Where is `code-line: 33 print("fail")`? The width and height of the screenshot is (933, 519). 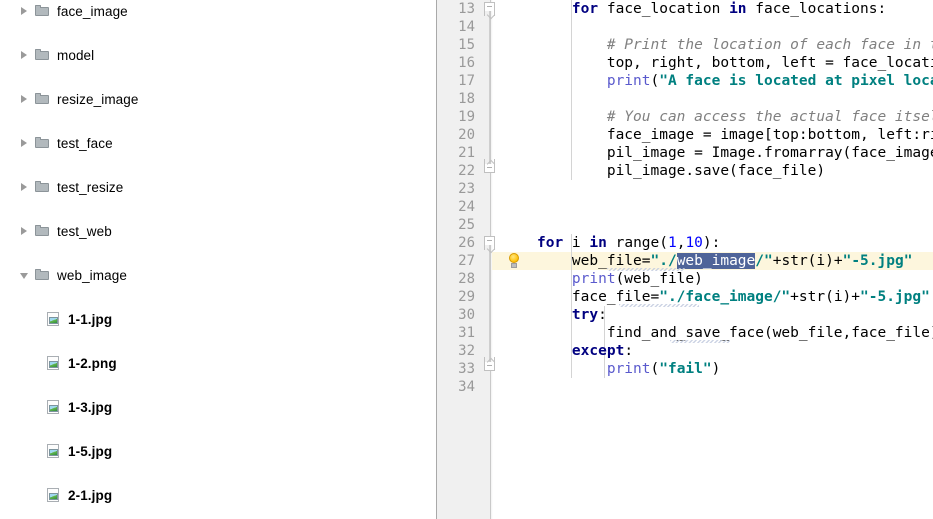
code-line: 33 print("fail") is located at coordinates (685, 369).